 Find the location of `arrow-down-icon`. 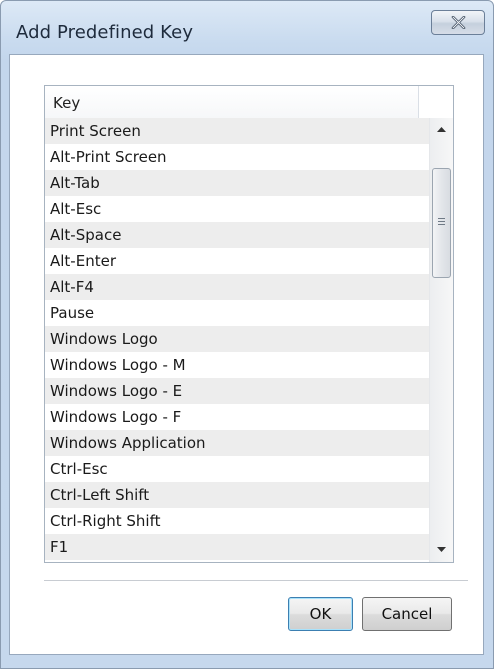

arrow-down-icon is located at coordinates (441, 549).